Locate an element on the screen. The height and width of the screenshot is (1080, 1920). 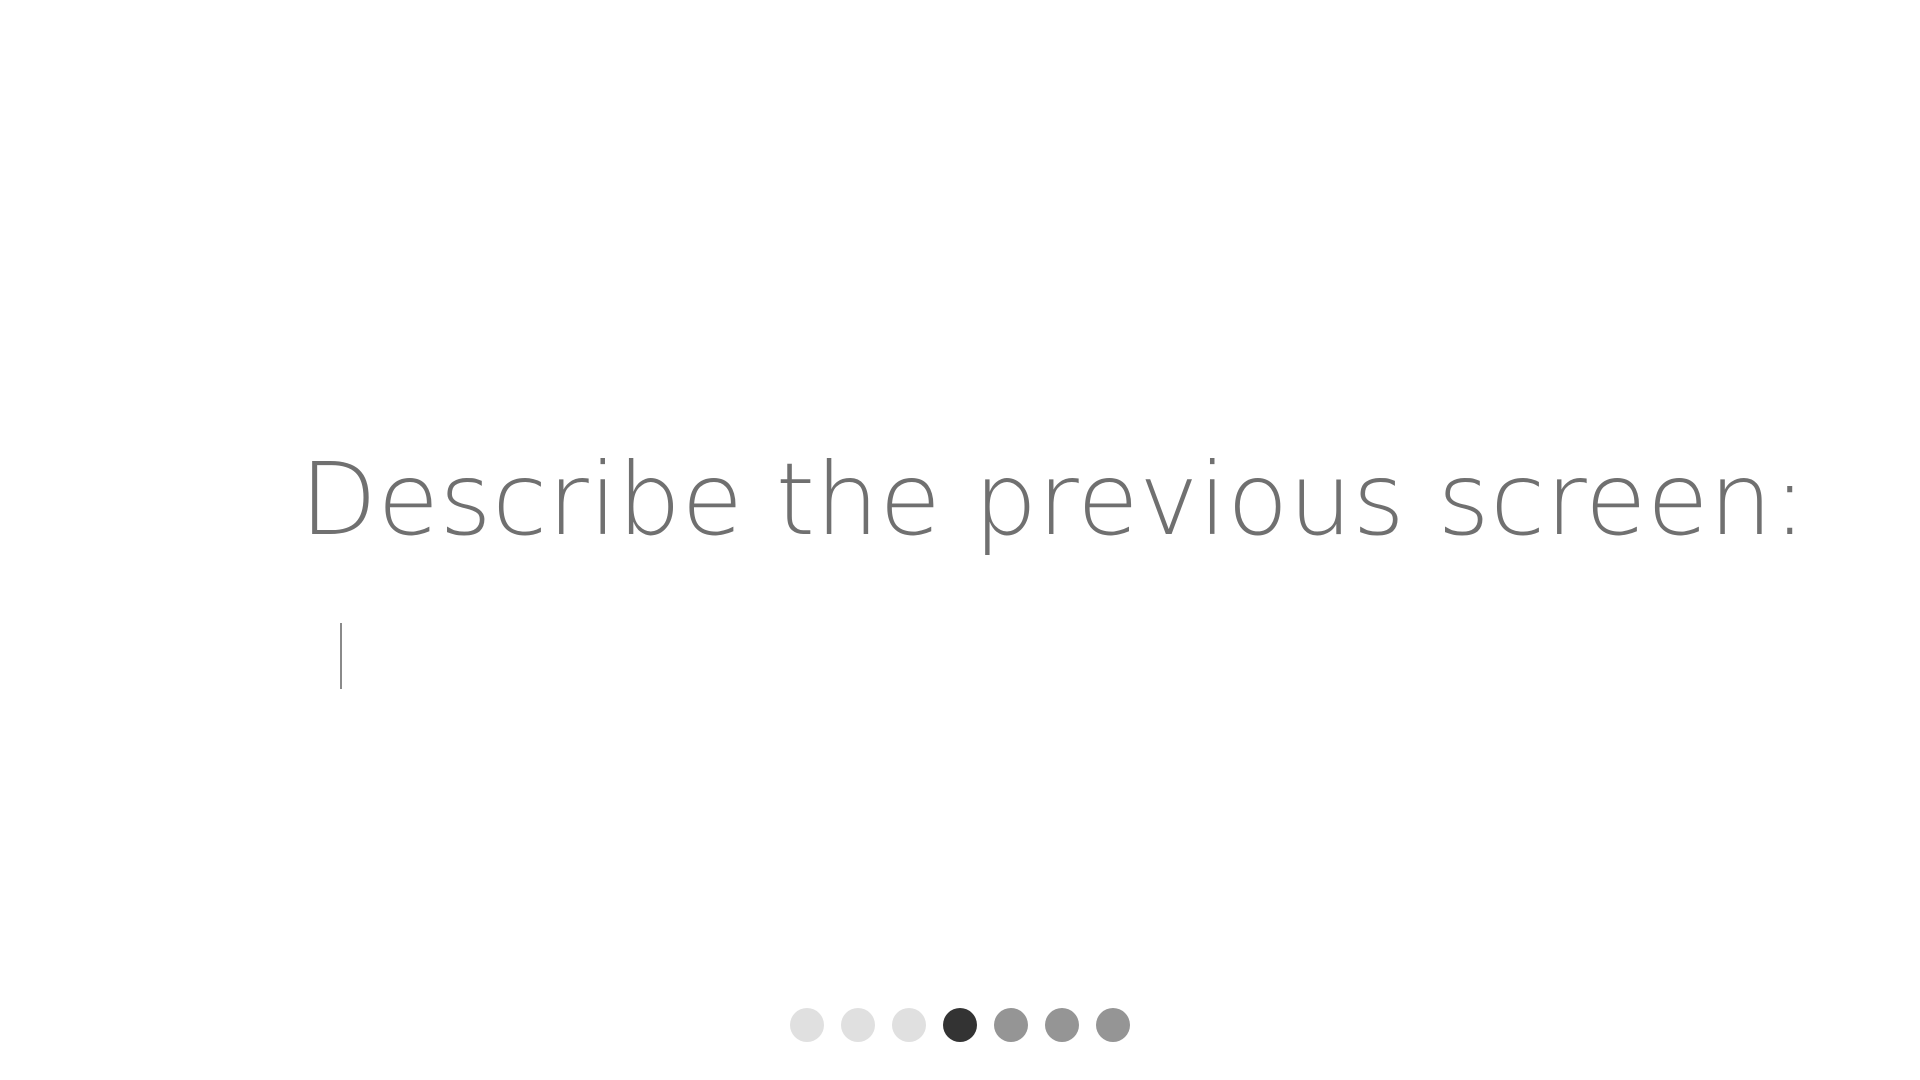
pagination-dot-4-current is located at coordinates (960, 1025).